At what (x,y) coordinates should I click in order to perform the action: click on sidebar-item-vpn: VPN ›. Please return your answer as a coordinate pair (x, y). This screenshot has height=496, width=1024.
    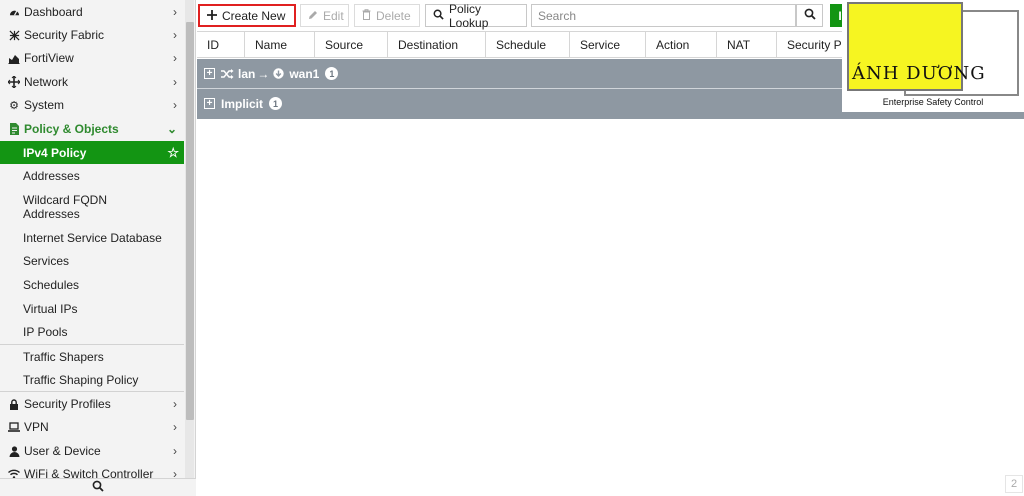
    Looking at the image, I should click on (92, 427).